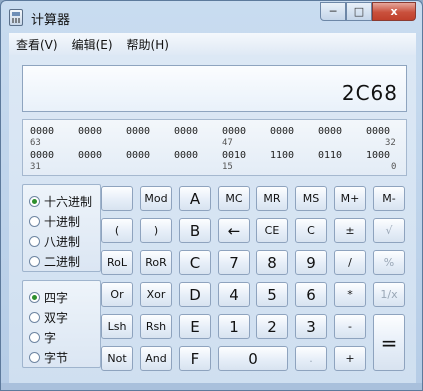  What do you see at coordinates (272, 294) in the screenshot?
I see `digit-5-key: 5` at bounding box center [272, 294].